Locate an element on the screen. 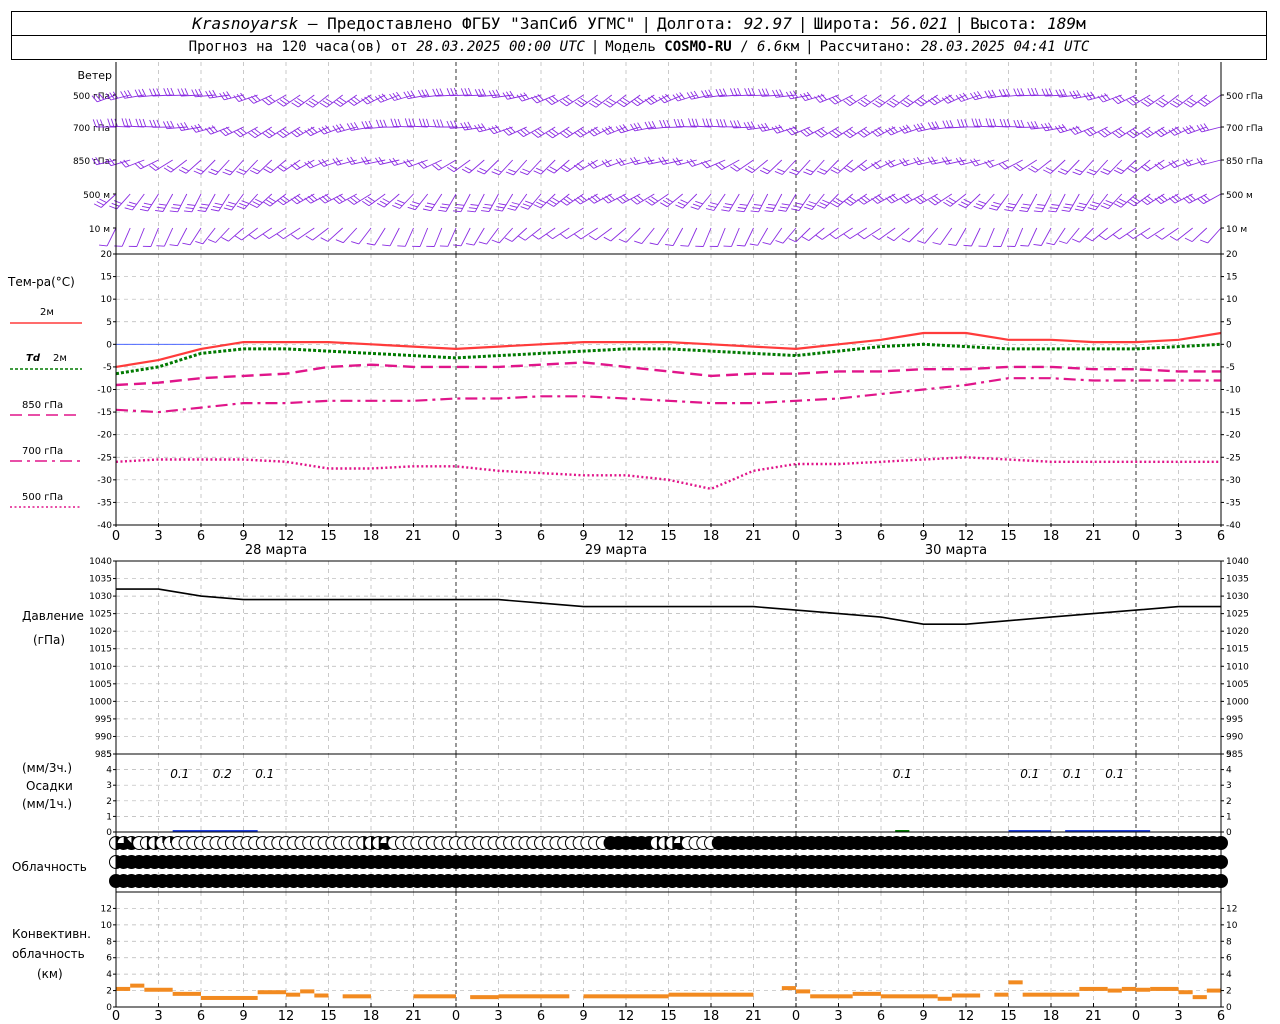 Image resolution: width=1280 pixels, height=1024 pixels. y-tick-left-temp: -10 is located at coordinates (104, 391).